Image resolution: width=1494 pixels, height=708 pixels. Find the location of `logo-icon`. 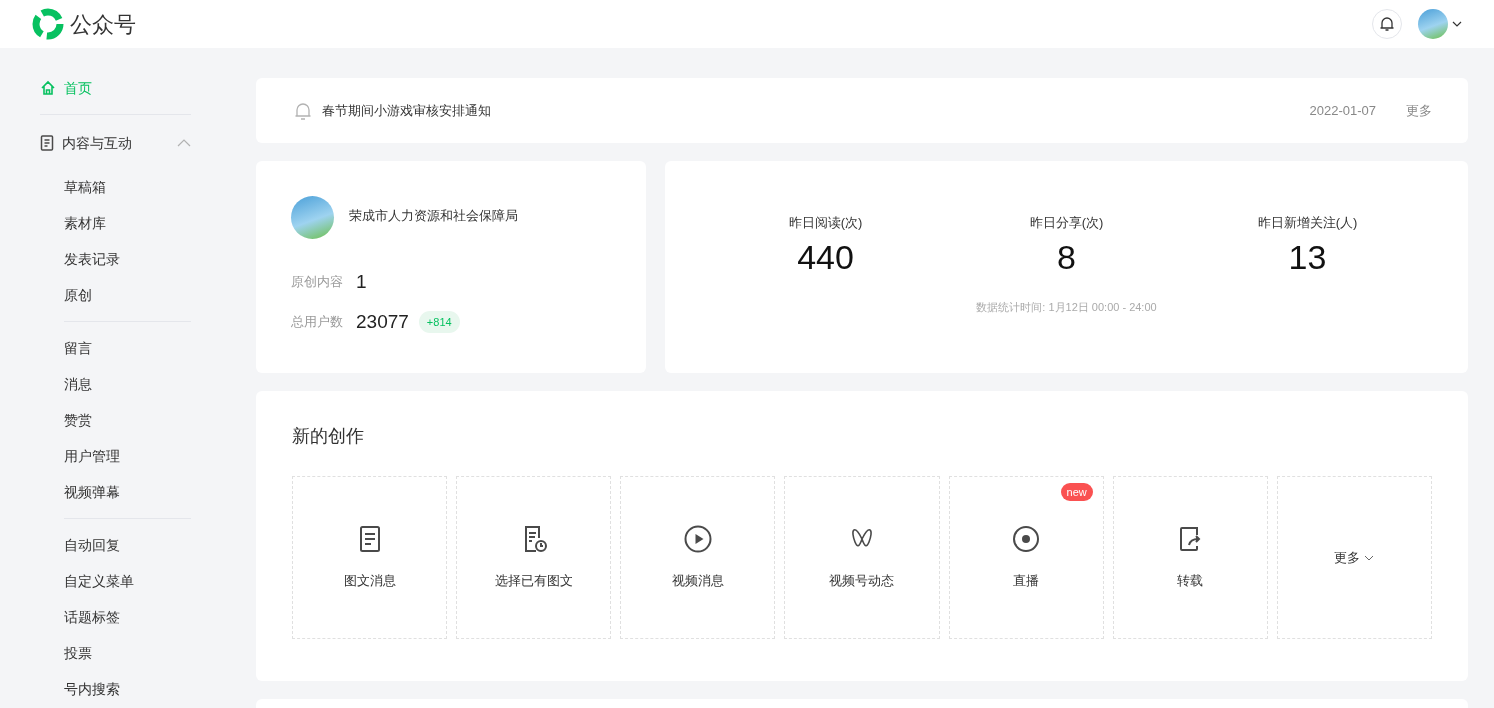

logo-icon is located at coordinates (48, 24).